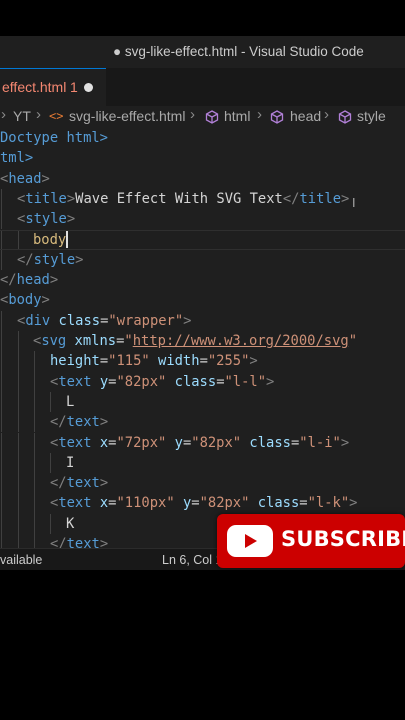 The height and width of the screenshot is (720, 405). I want to click on tab-bar: effect.html 1, so click(202, 87).